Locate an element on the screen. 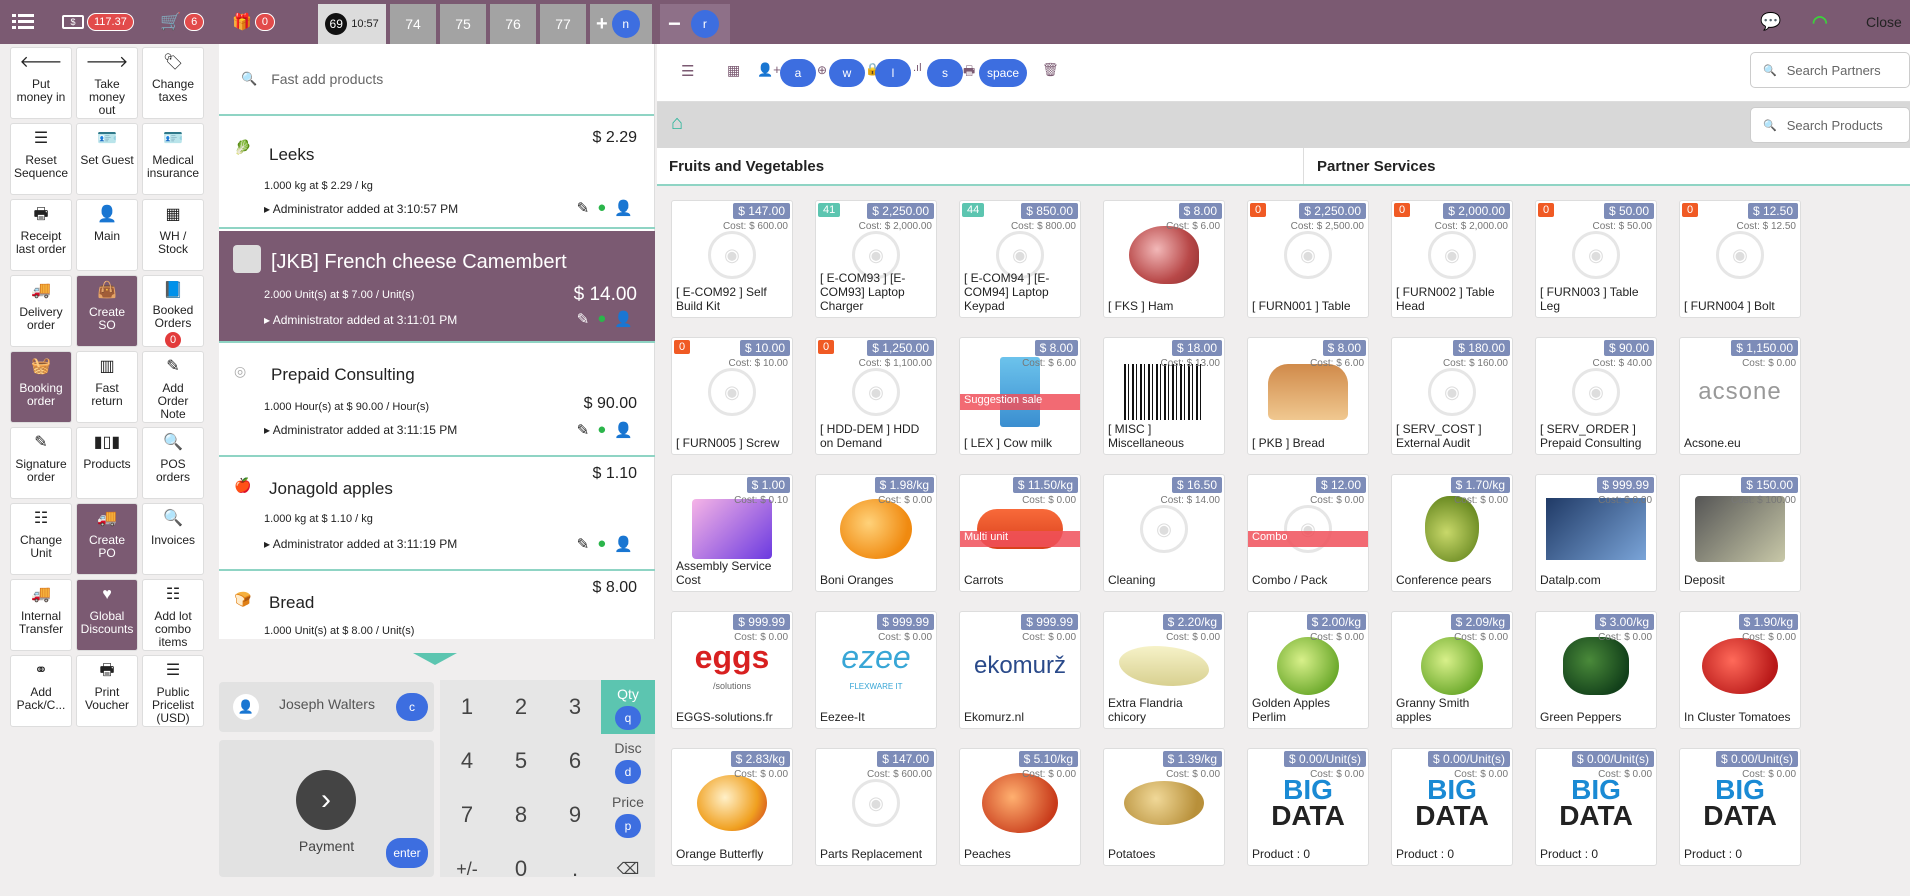 This screenshot has width=1910, height=896. control-button: ✎ Add Order Note is located at coordinates (173, 387).